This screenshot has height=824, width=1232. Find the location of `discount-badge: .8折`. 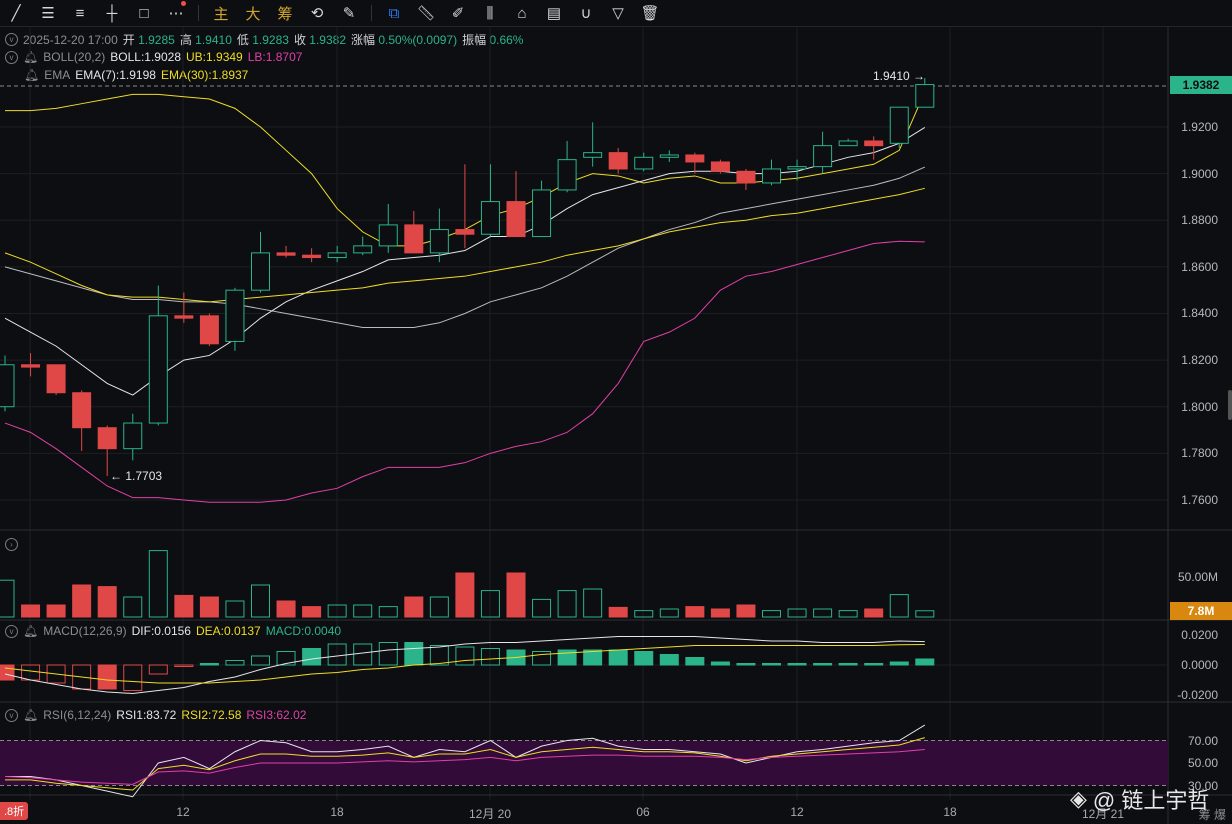

discount-badge: .8折 is located at coordinates (14, 811).